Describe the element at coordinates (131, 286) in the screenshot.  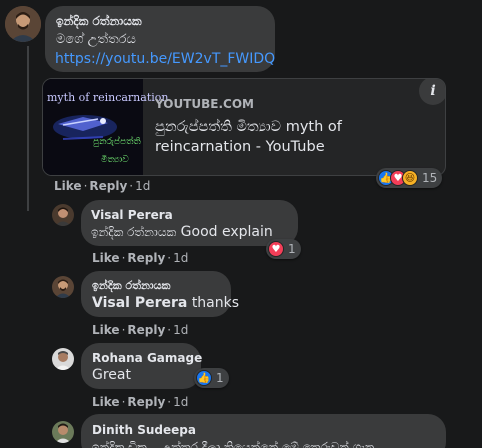
I see `reply-author: ඉන්දික රත්නායක` at that location.